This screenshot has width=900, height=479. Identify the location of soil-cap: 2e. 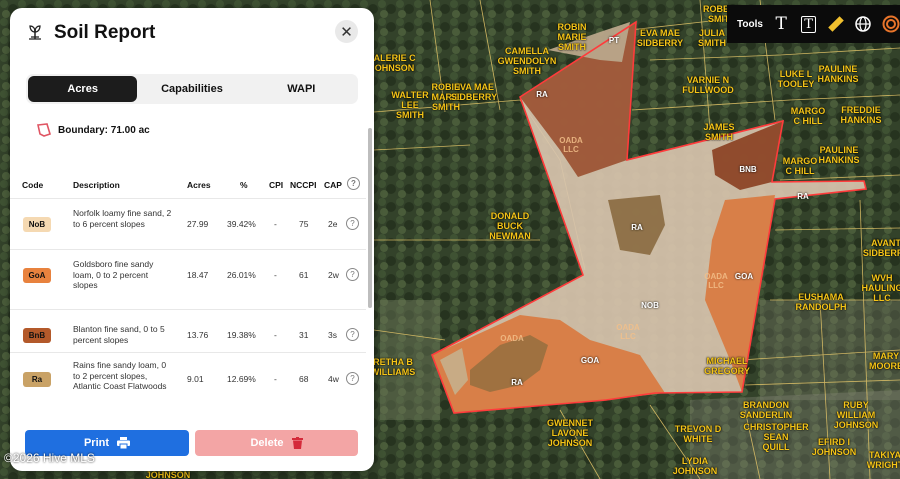
(333, 224).